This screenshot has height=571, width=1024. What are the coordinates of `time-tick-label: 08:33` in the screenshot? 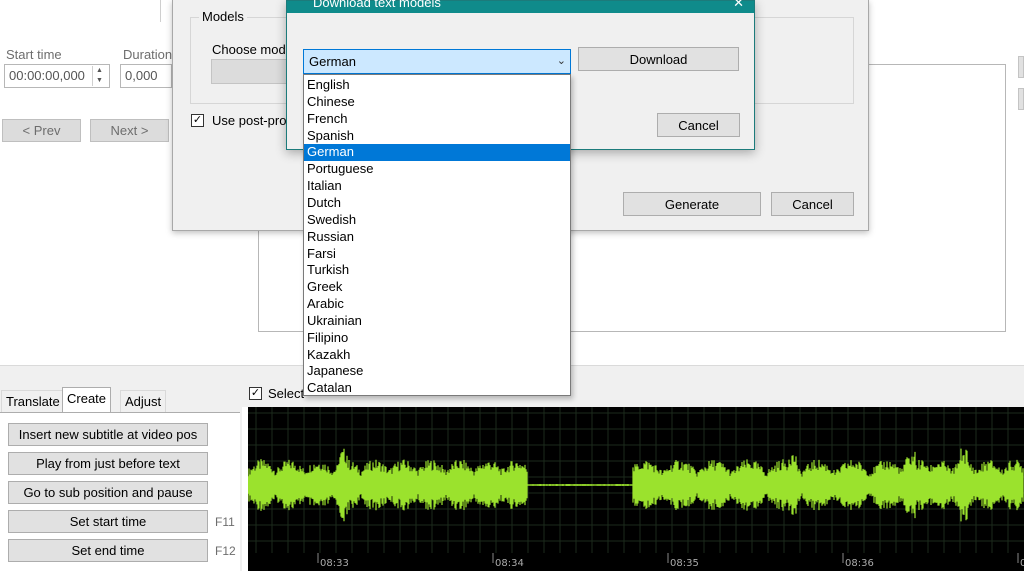 It's located at (334, 563).